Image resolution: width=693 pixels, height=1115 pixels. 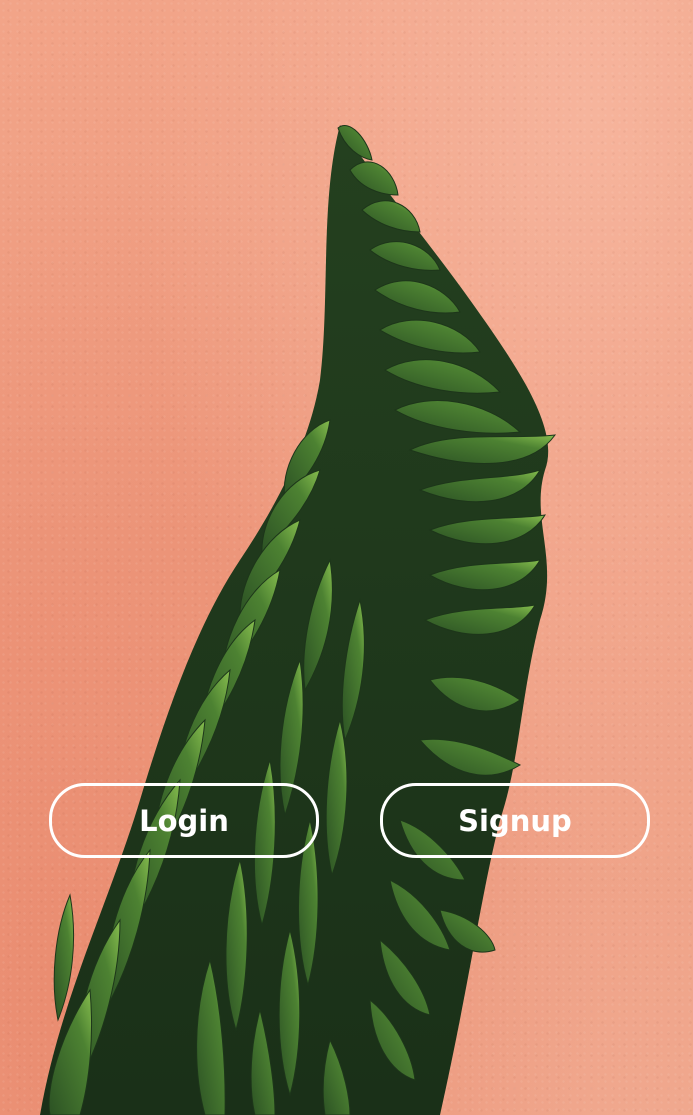 What do you see at coordinates (184, 820) in the screenshot?
I see `login-button: Login` at bounding box center [184, 820].